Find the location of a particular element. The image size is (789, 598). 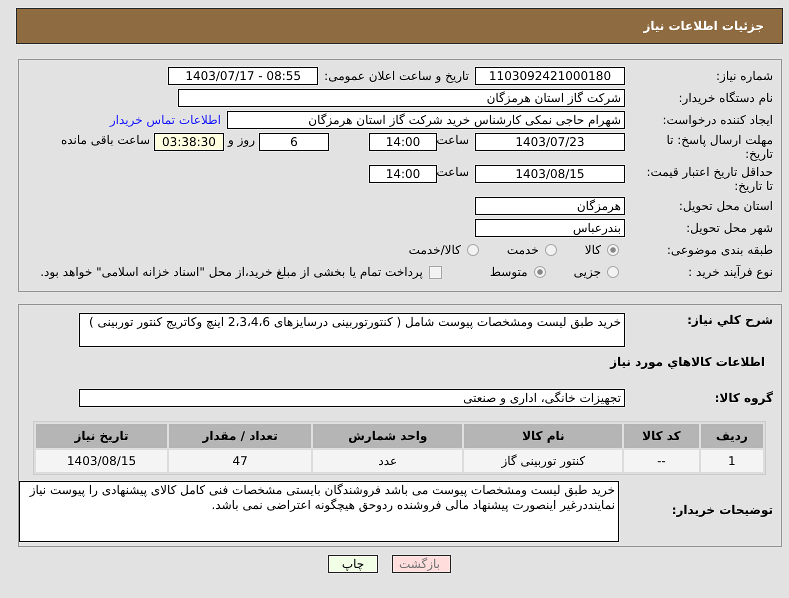

field-label: شماره نیاز: is located at coordinates (744, 76).